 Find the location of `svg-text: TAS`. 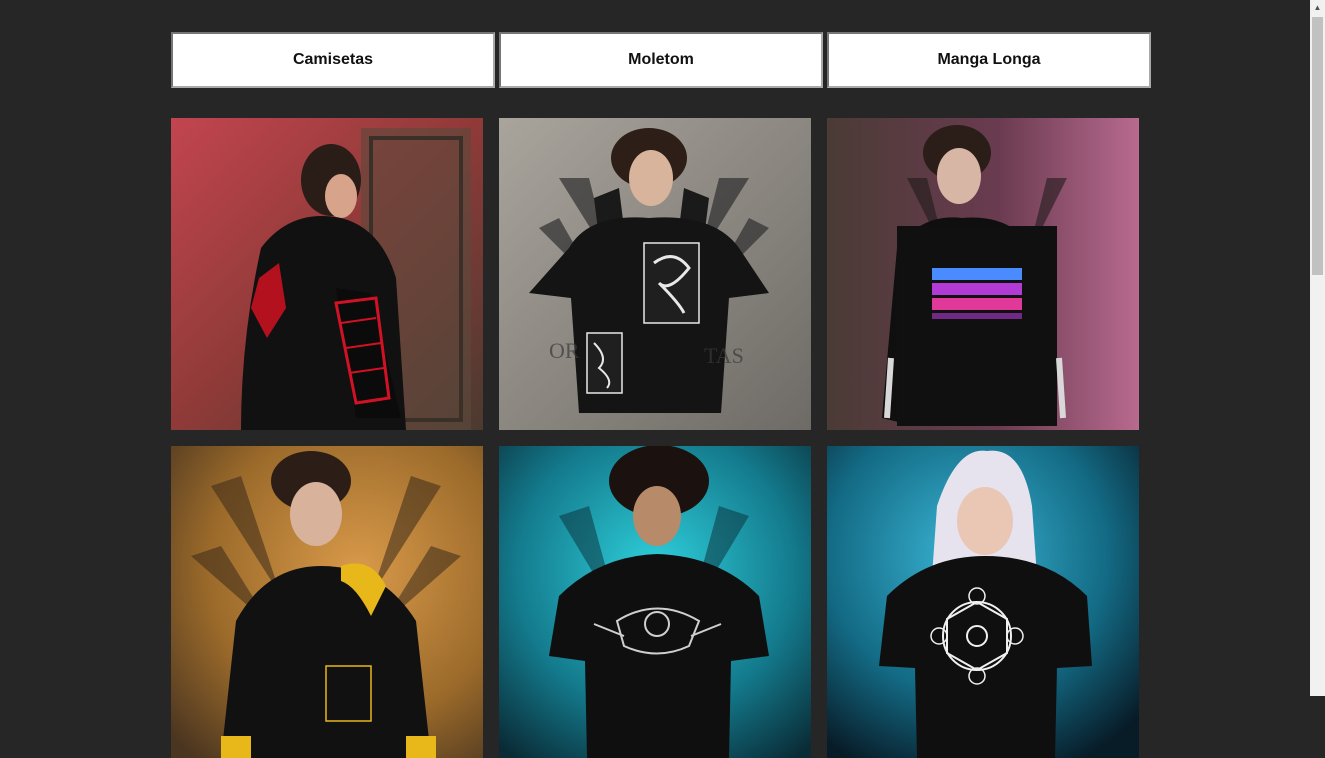

svg-text: TAS is located at coordinates (724, 355).